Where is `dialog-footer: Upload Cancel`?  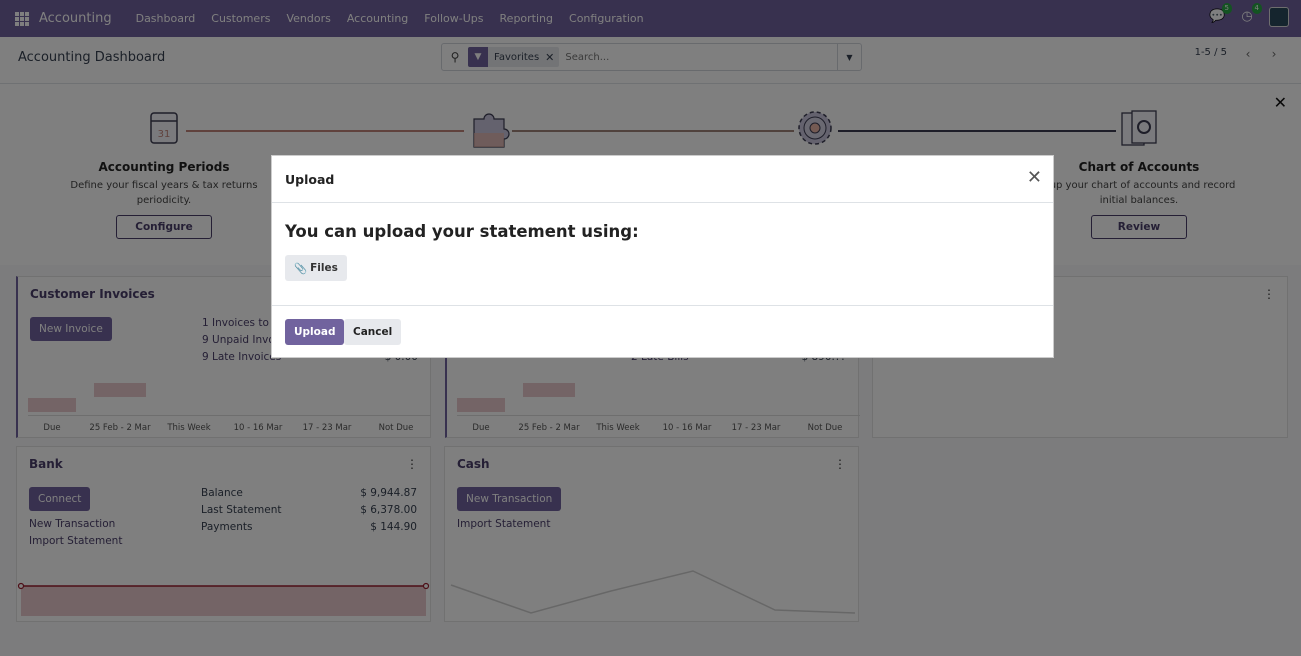
dialog-footer: Upload Cancel is located at coordinates (662, 332).